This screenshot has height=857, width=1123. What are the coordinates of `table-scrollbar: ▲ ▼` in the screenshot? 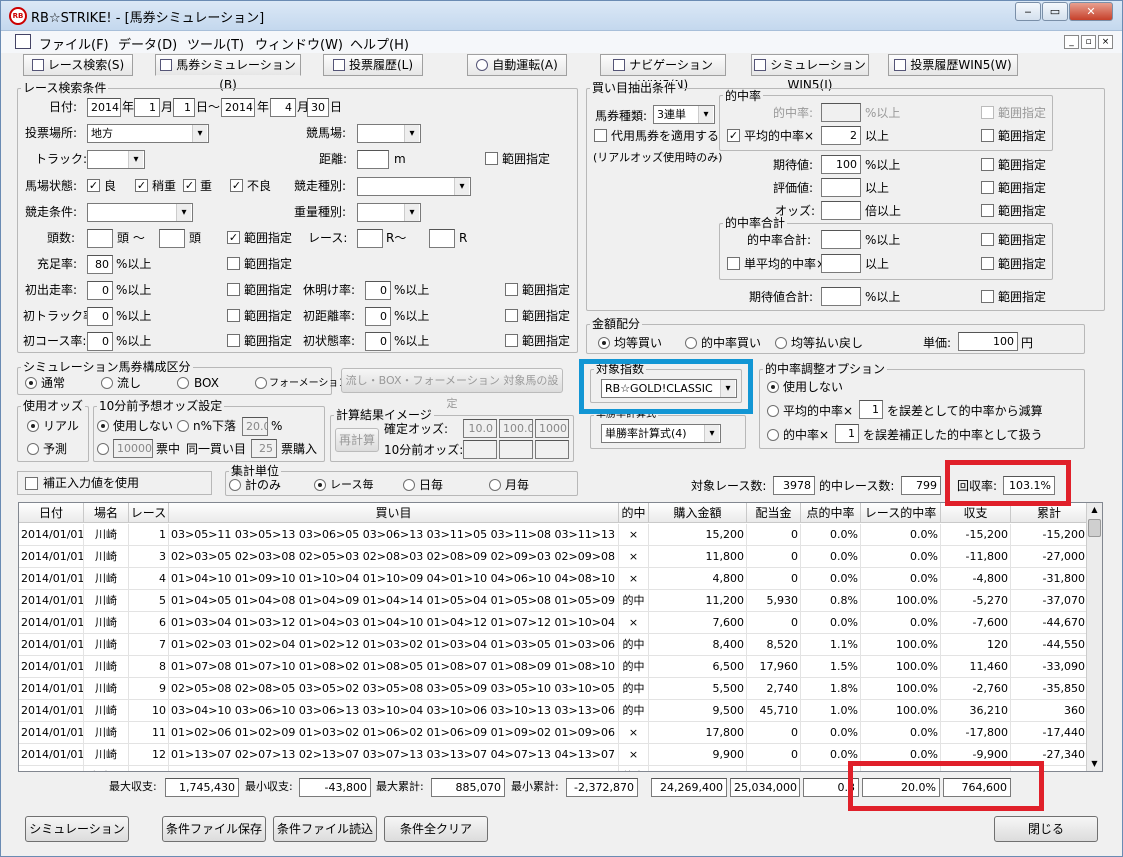 It's located at (1094, 637).